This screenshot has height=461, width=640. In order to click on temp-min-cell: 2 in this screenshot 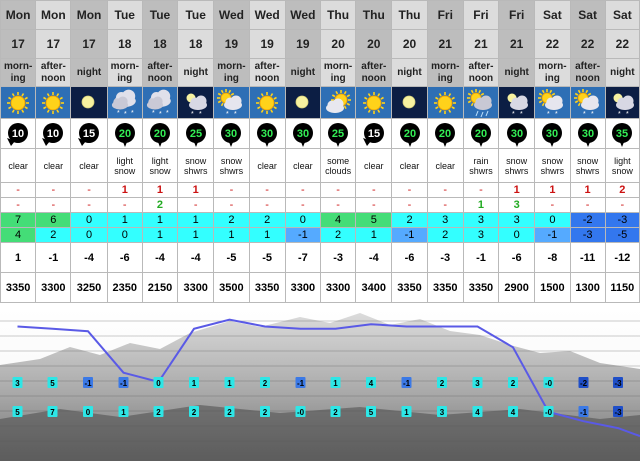, I will do `click(53, 235)`.